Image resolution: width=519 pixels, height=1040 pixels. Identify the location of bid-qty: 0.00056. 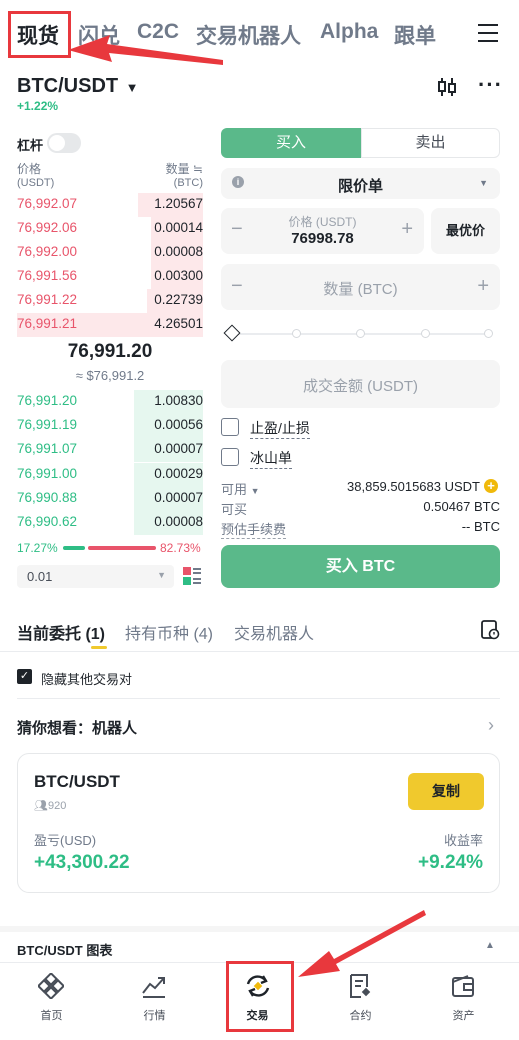
(178, 425).